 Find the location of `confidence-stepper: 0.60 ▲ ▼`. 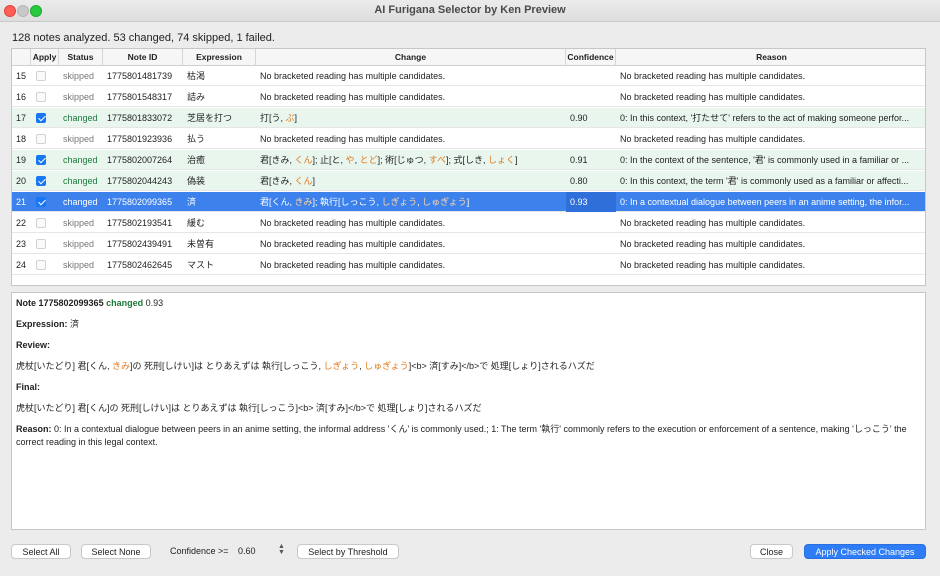

confidence-stepper: 0.60 ▲ ▼ is located at coordinates (263, 551).